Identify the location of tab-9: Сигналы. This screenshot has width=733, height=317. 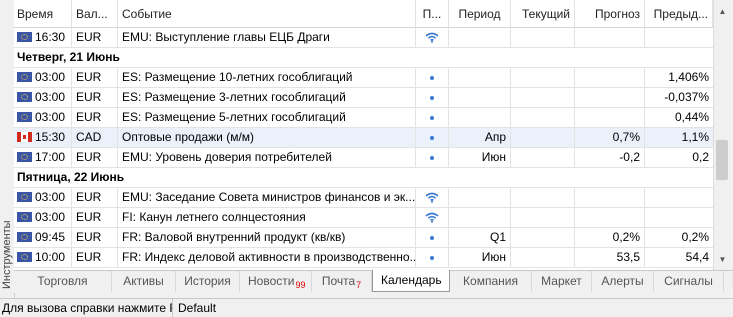
(689, 281).